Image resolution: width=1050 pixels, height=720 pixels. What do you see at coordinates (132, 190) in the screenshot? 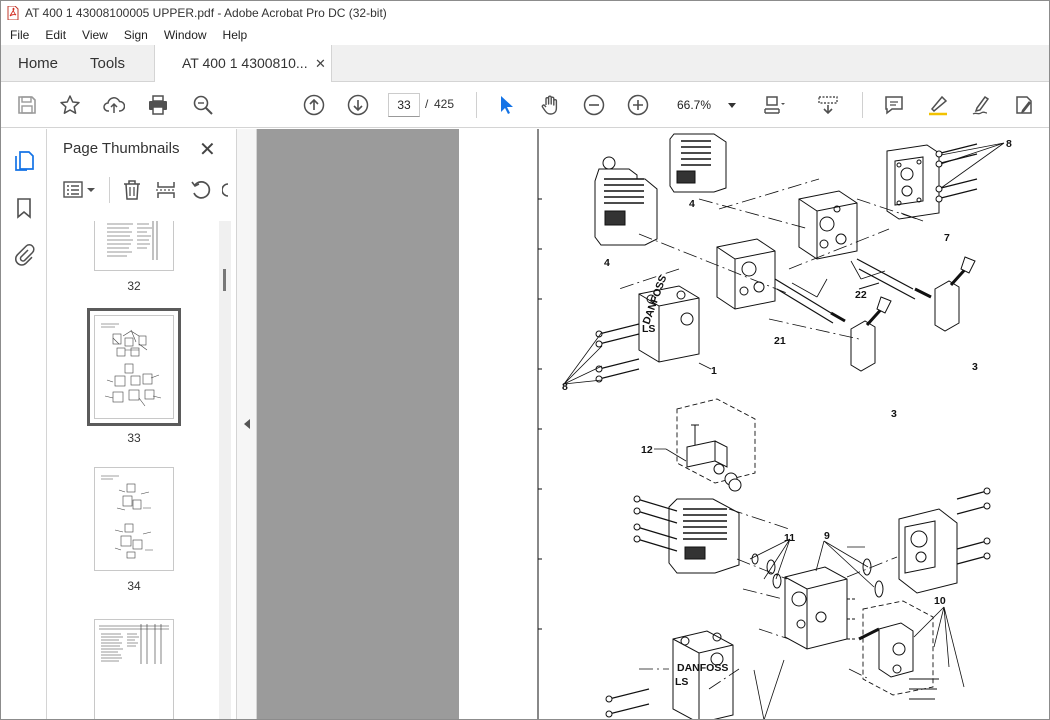
I see `trash-icon` at bounding box center [132, 190].